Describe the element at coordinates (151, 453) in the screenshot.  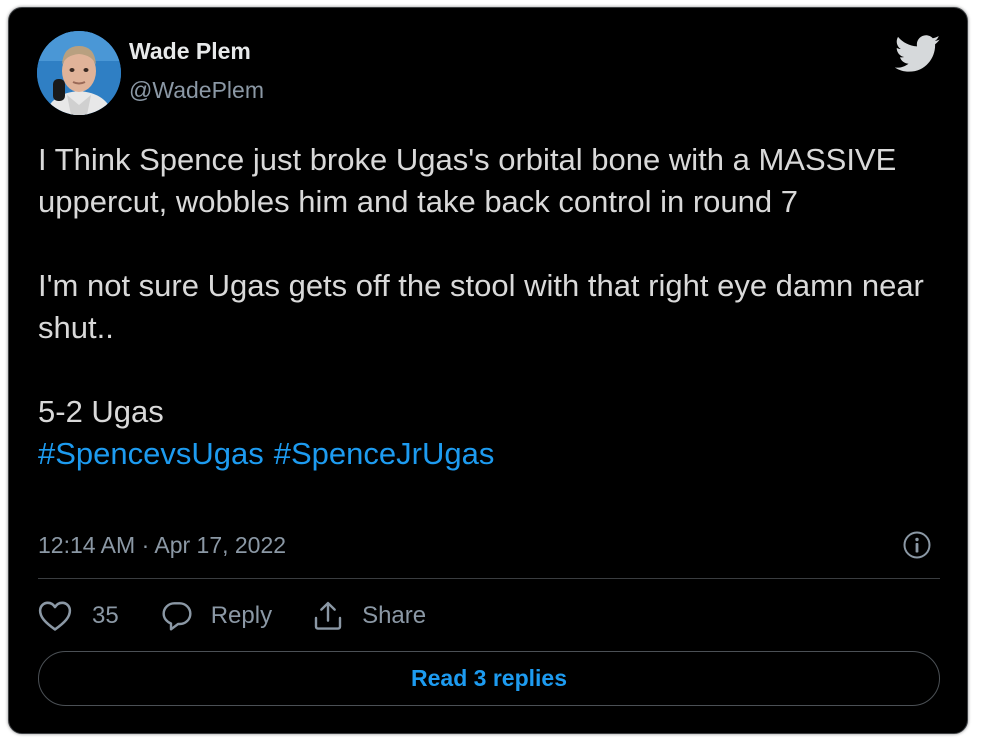
I see `hashtag-link: #SpencevsUgas` at that location.